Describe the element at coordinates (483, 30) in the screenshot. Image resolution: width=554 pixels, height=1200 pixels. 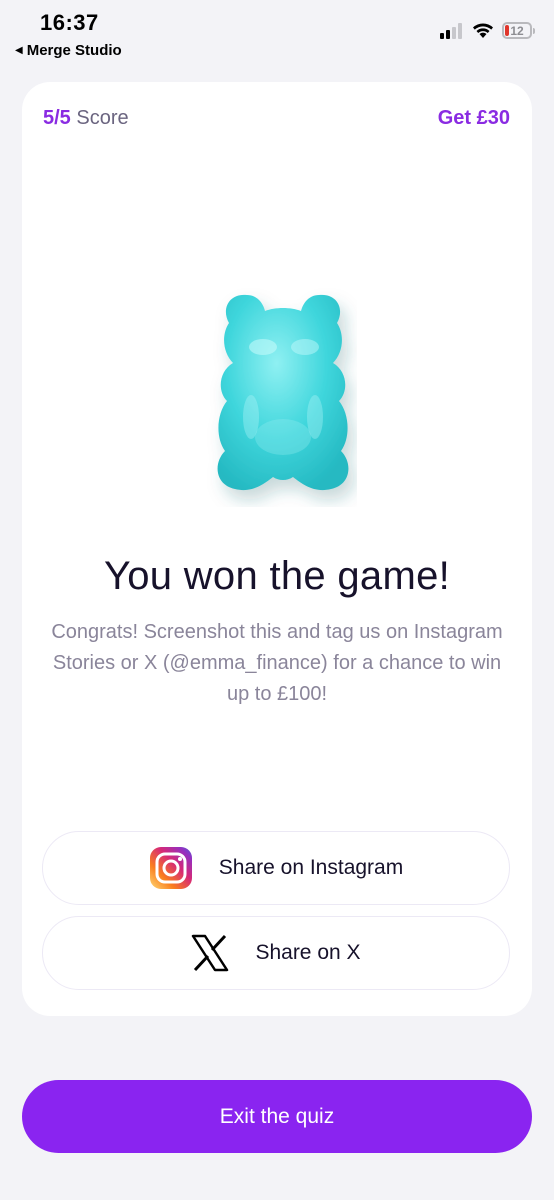
I see `wifi-icon` at that location.